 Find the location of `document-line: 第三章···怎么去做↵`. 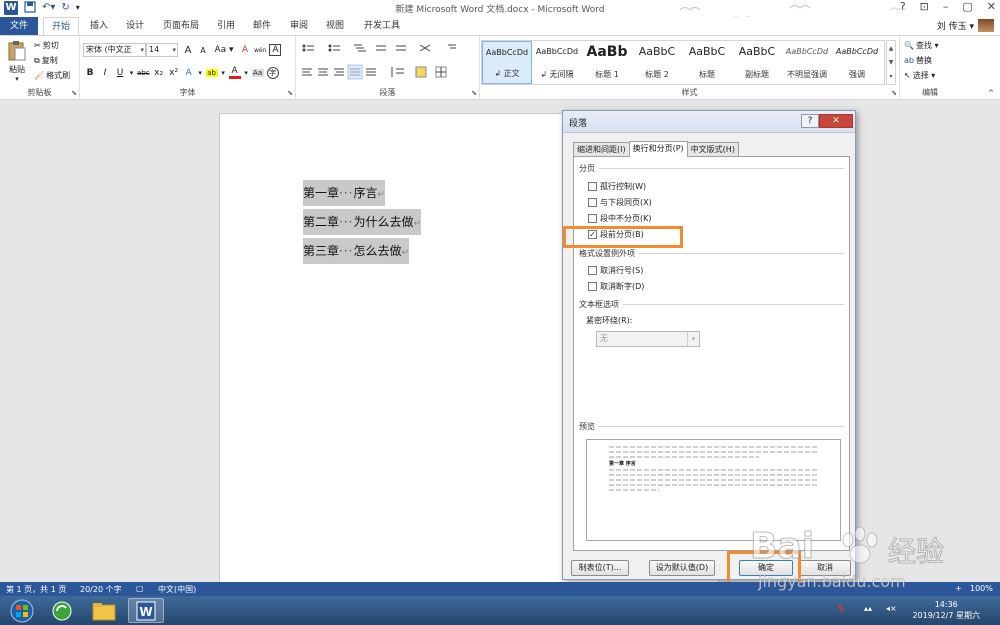

document-line: 第三章···怎么去做↵ is located at coordinates (356, 251).